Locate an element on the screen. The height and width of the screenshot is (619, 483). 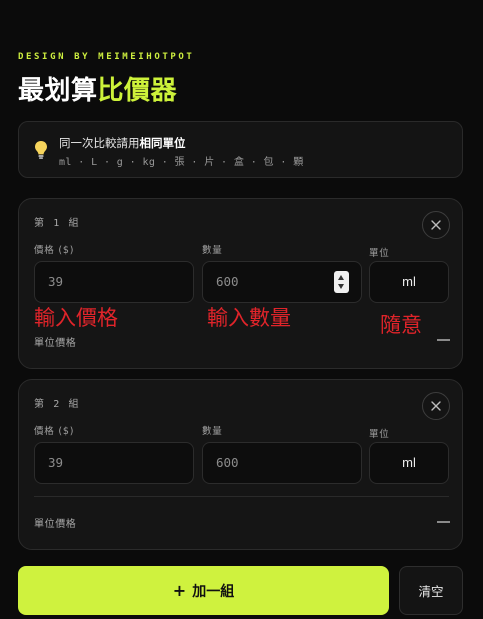
annotation-unit: 隨意 is located at coordinates (401, 325).